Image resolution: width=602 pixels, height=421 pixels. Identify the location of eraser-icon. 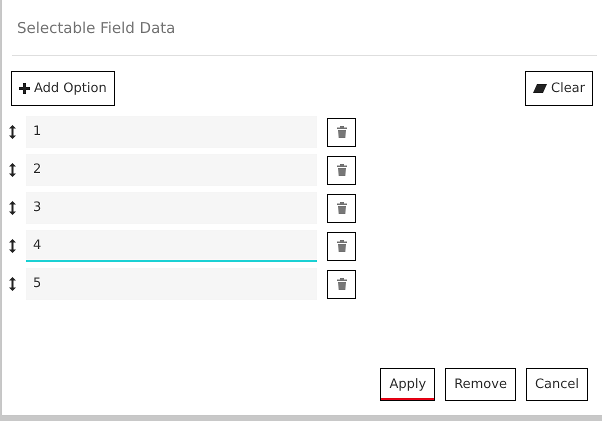
(540, 88).